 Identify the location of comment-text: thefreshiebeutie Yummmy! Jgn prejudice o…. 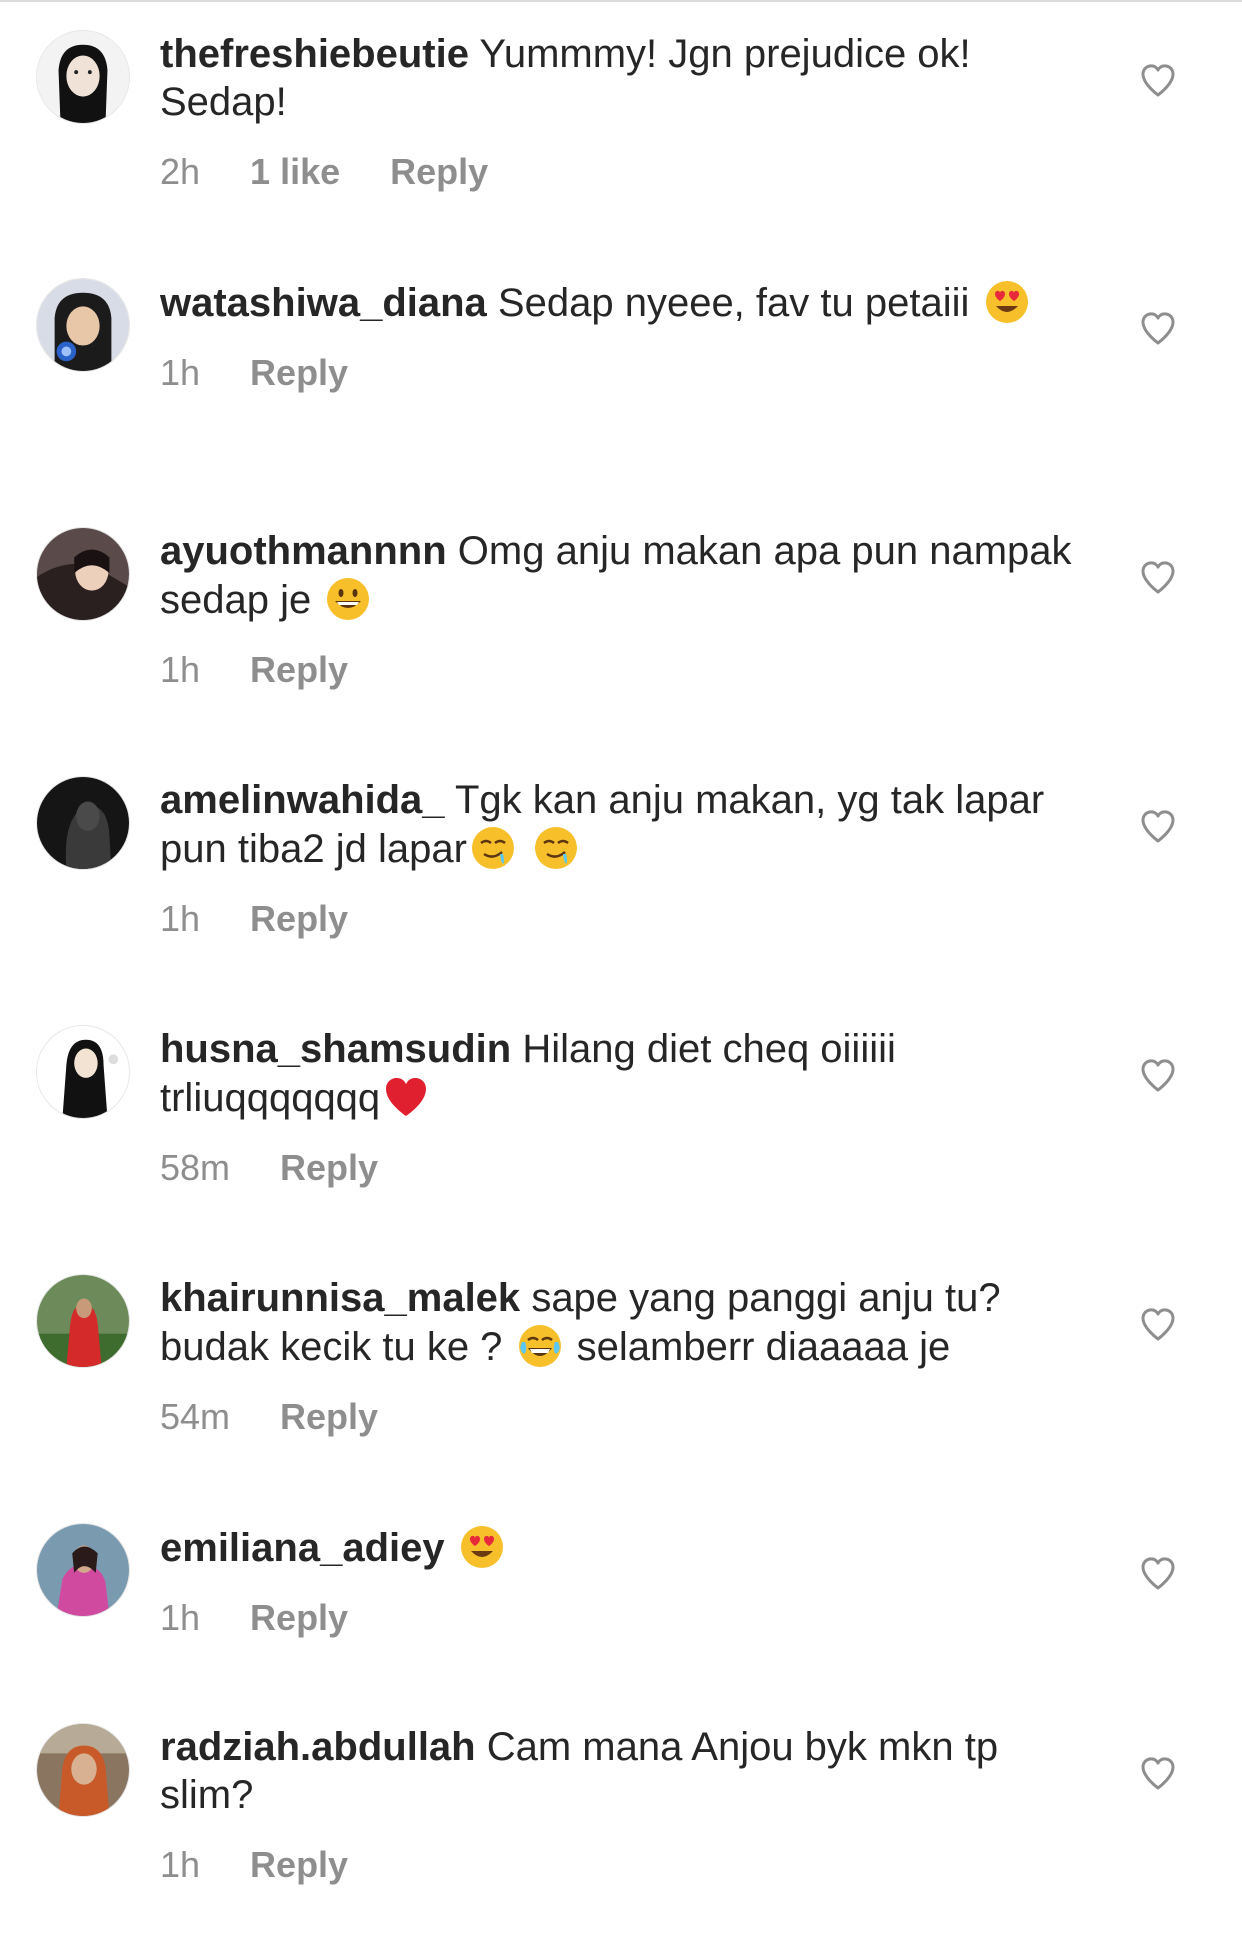
(625, 78).